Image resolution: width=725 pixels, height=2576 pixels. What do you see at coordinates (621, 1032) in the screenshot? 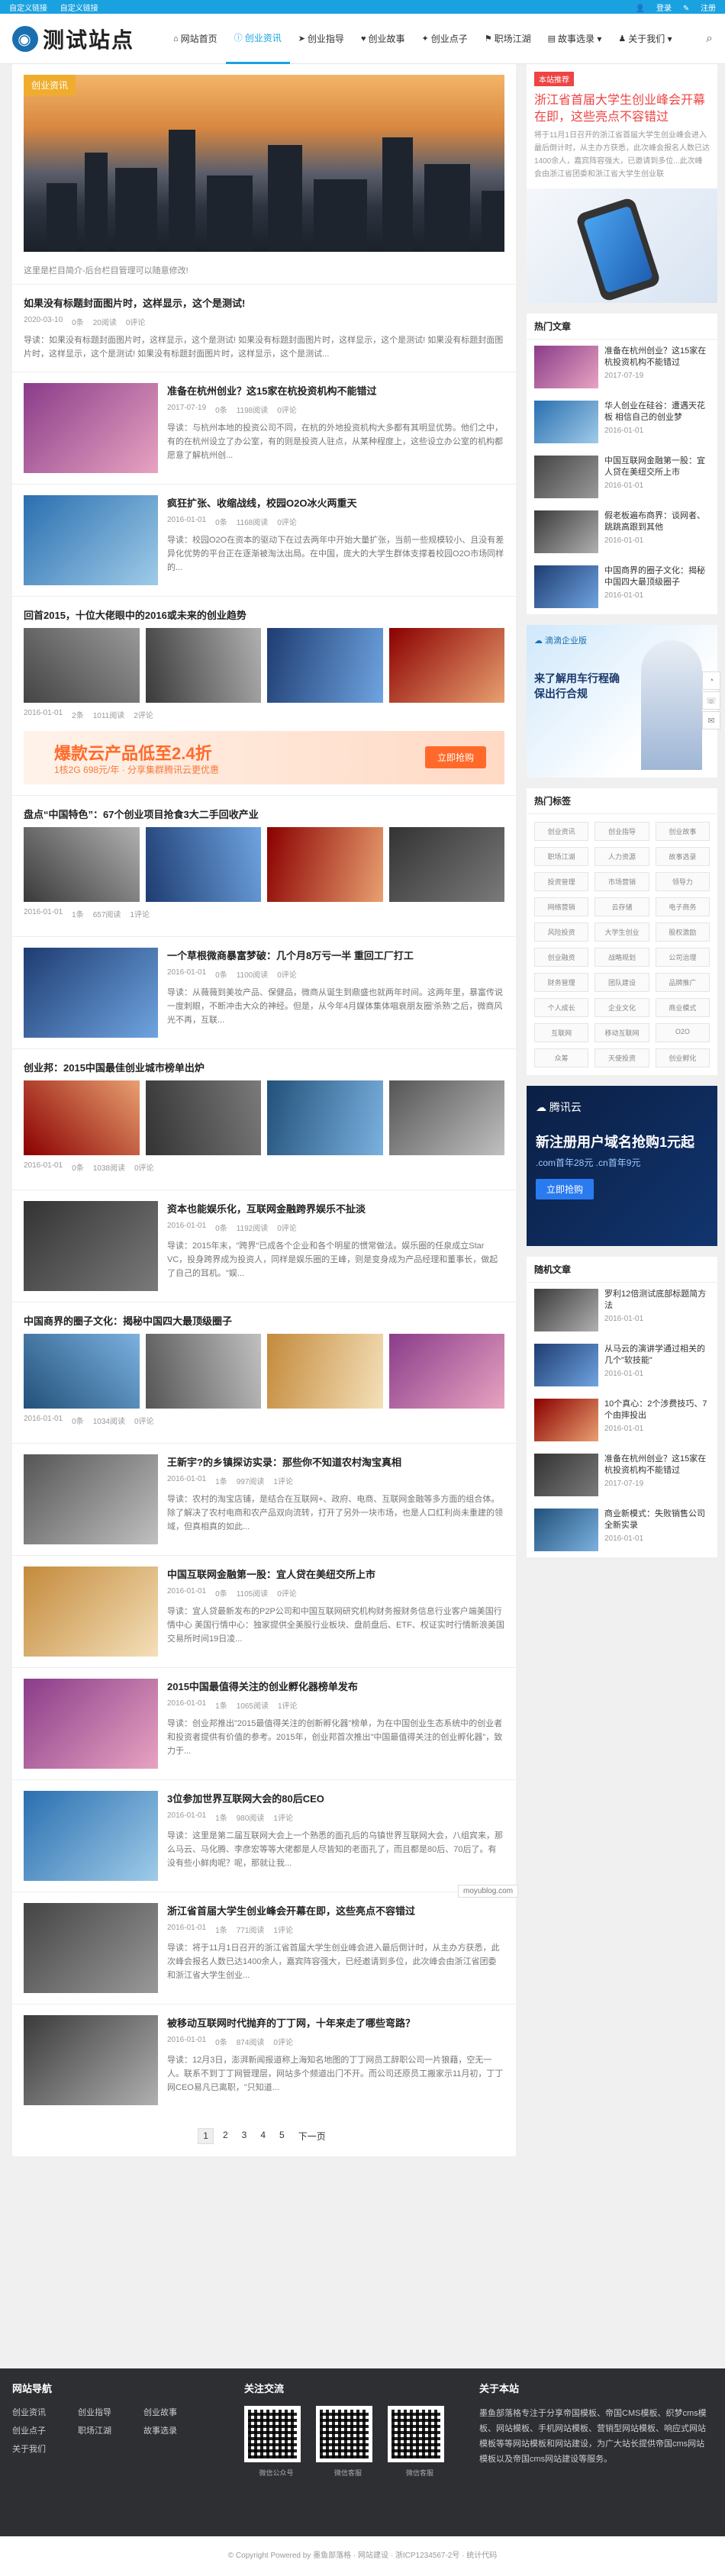
I see `tag-chip: 移动互联网` at bounding box center [621, 1032].